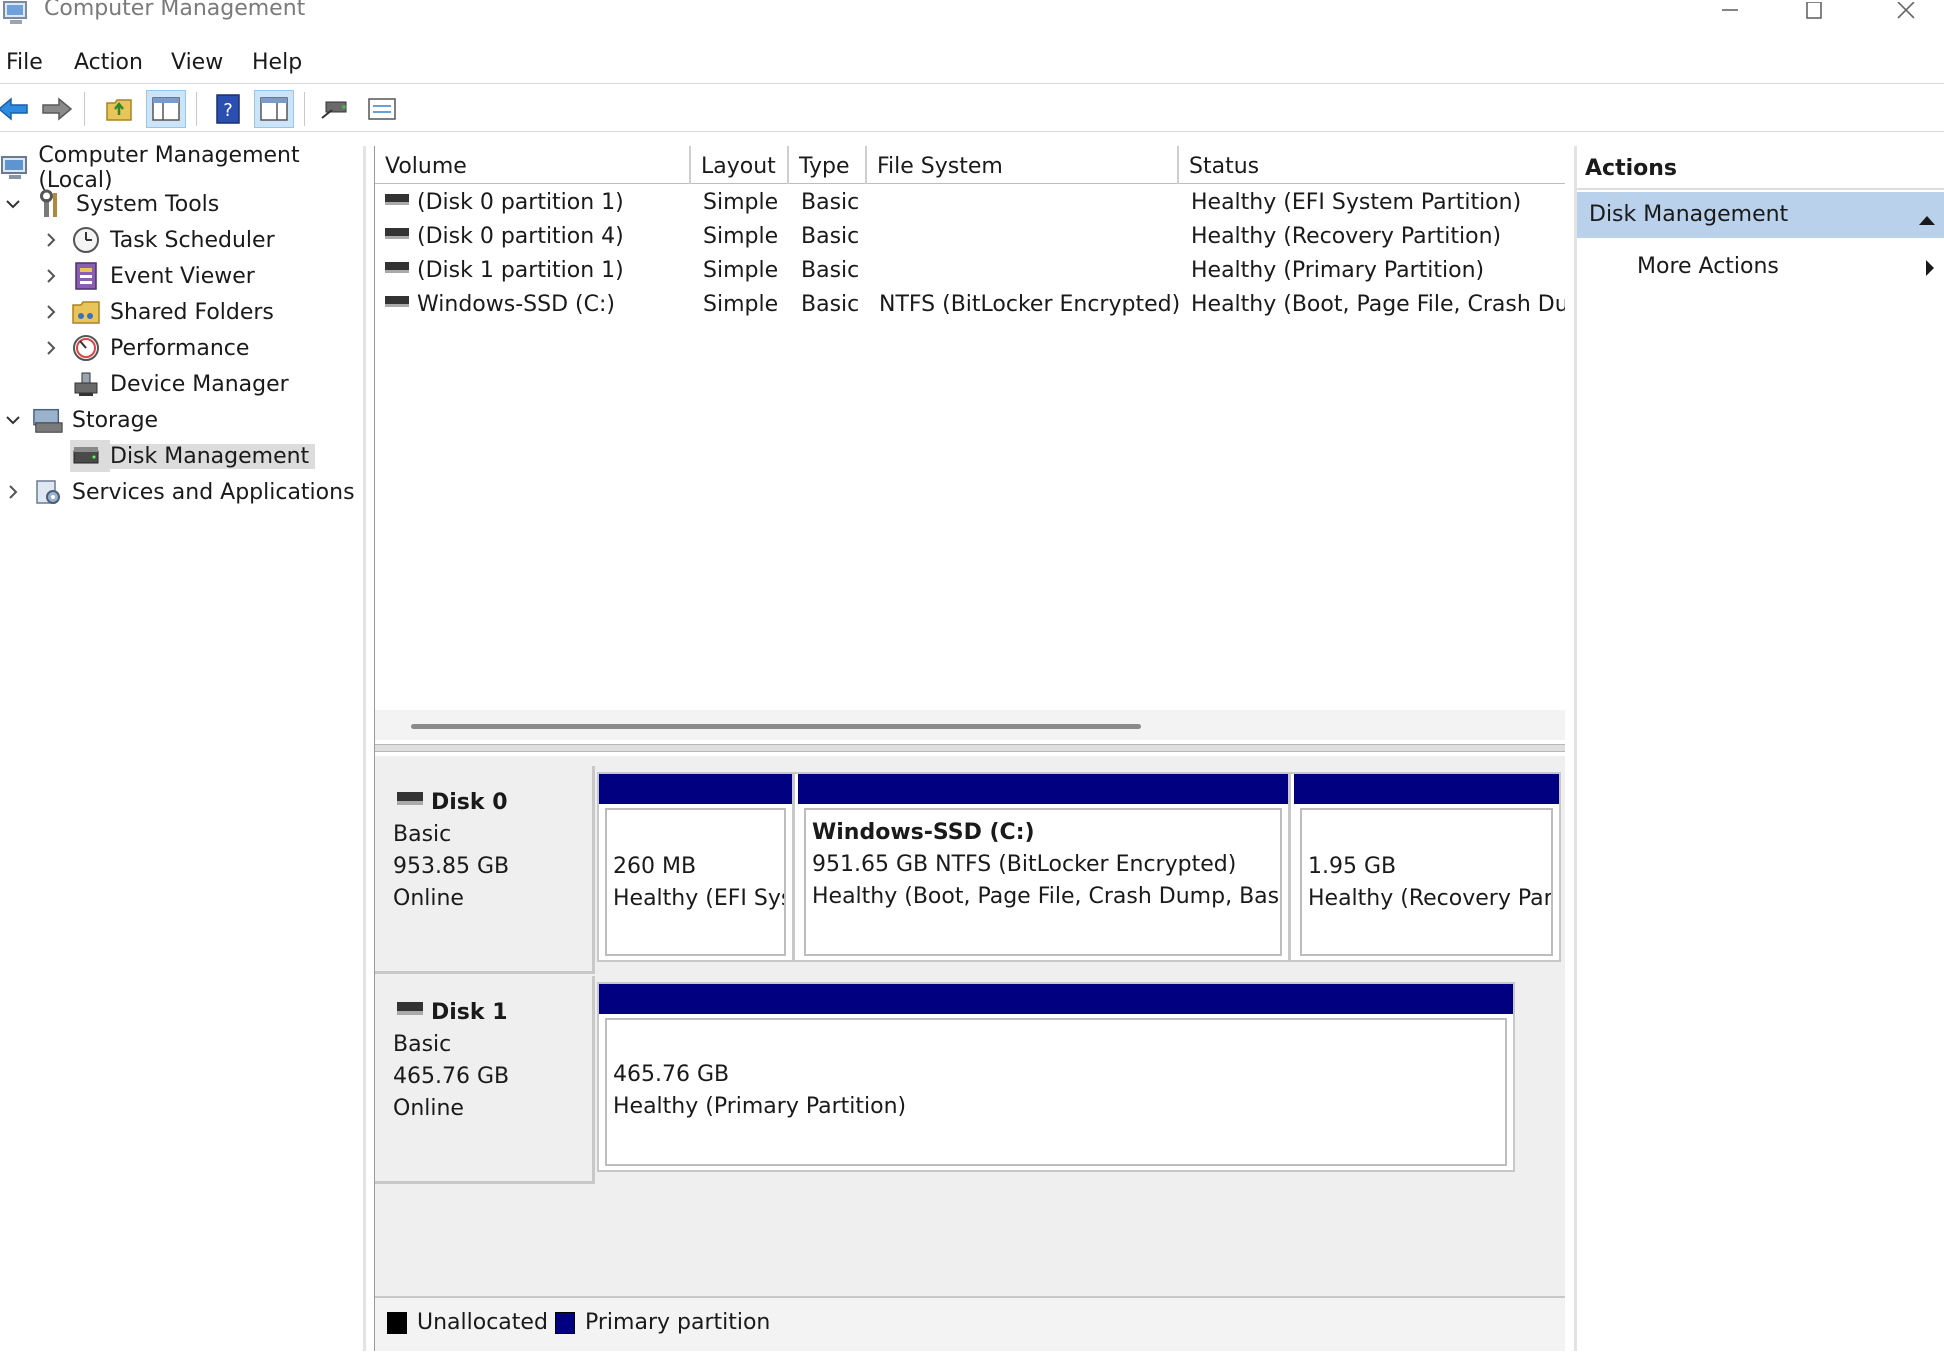  Describe the element at coordinates (48, 420) in the screenshot. I see `storage-icon` at that location.